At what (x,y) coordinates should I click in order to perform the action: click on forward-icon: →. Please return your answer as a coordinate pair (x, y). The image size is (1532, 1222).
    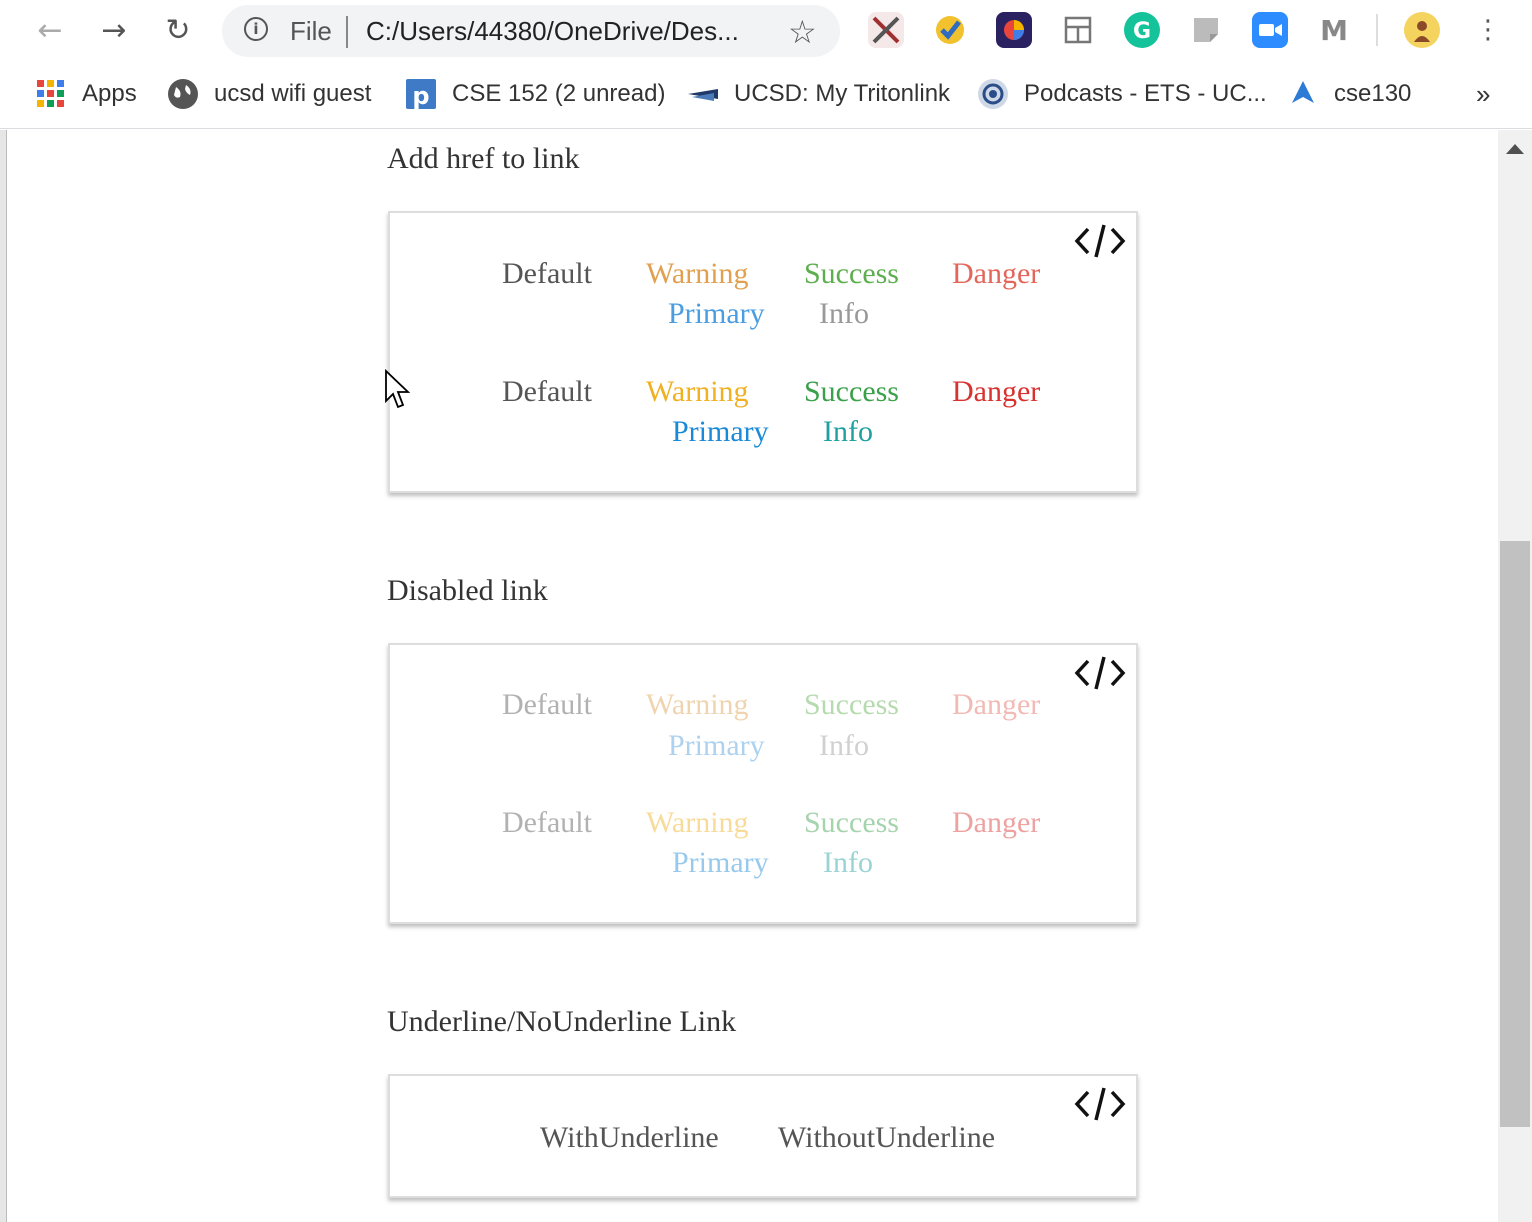
    Looking at the image, I should click on (114, 30).